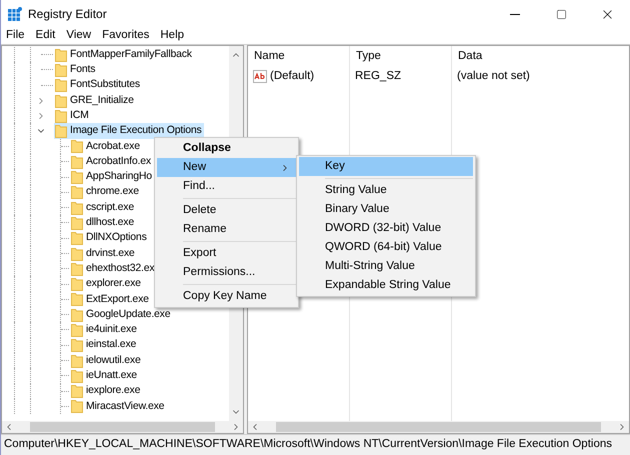  I want to click on window-title: Registry Editor, so click(67, 14).